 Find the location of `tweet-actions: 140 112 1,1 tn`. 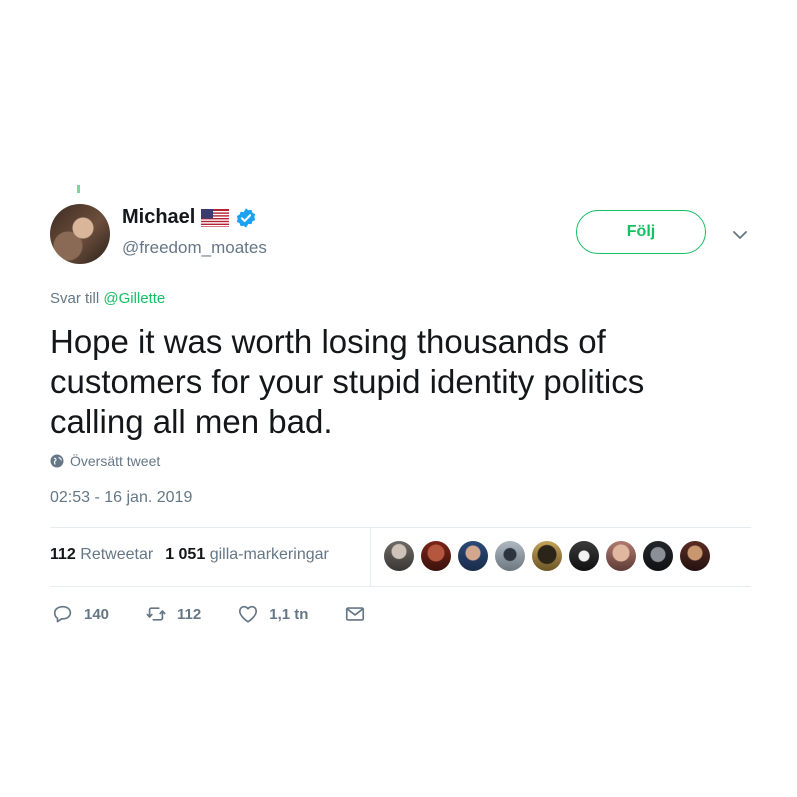

tweet-actions: 140 112 1,1 tn is located at coordinates (227, 614).